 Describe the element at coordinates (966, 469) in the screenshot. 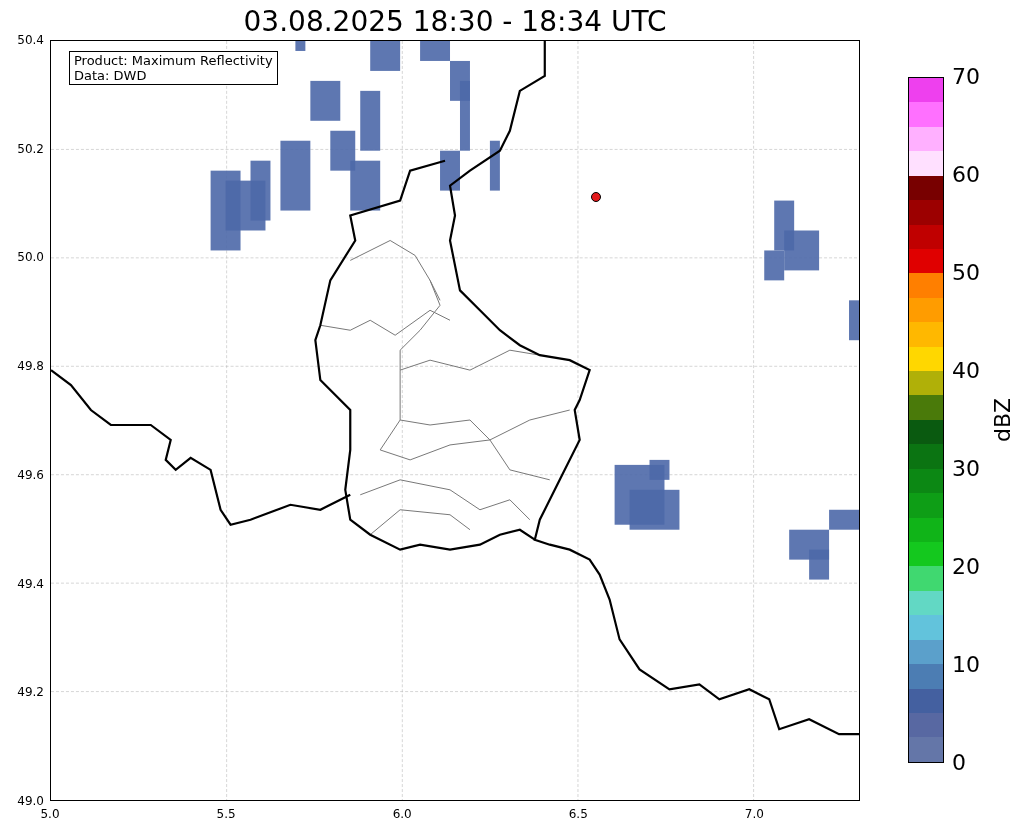

I see `colorbar-tick-label: 30` at that location.